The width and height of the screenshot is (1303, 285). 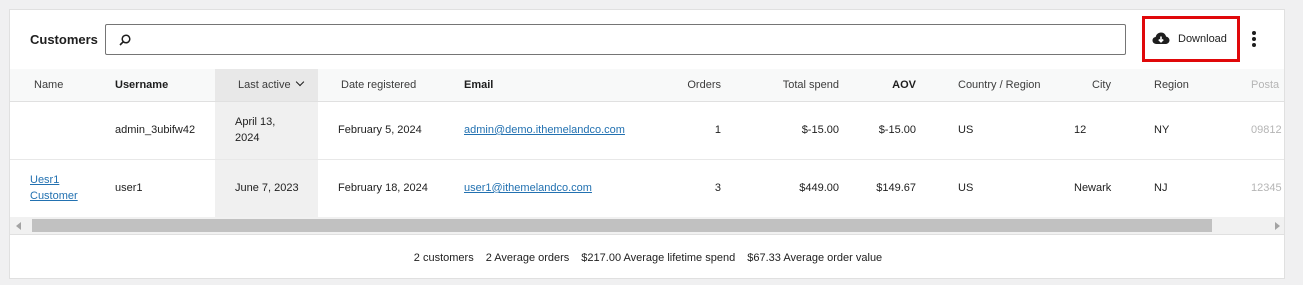 I want to click on summary-average-order-value: $67.33 Average order value, so click(x=815, y=257).